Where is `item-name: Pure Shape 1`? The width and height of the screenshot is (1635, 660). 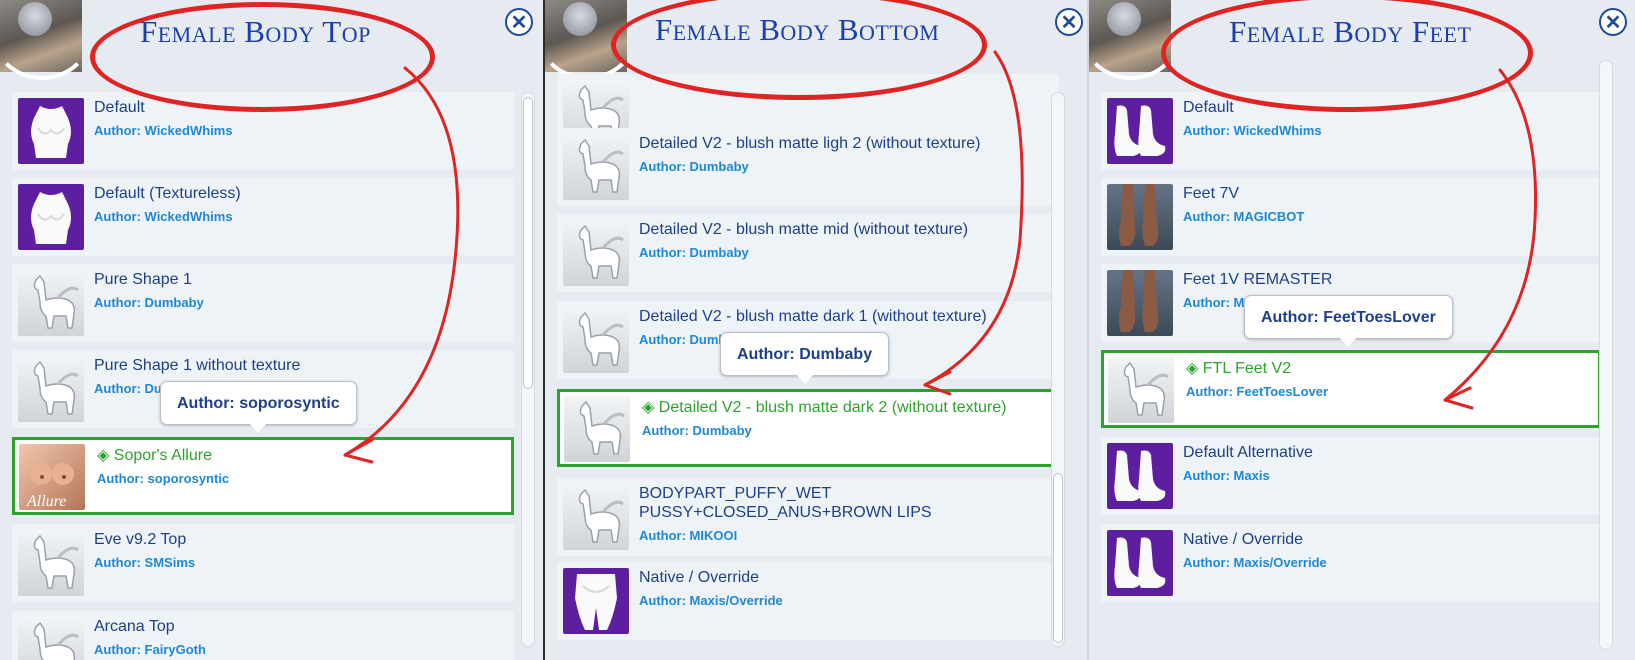 item-name: Pure Shape 1 is located at coordinates (143, 279).